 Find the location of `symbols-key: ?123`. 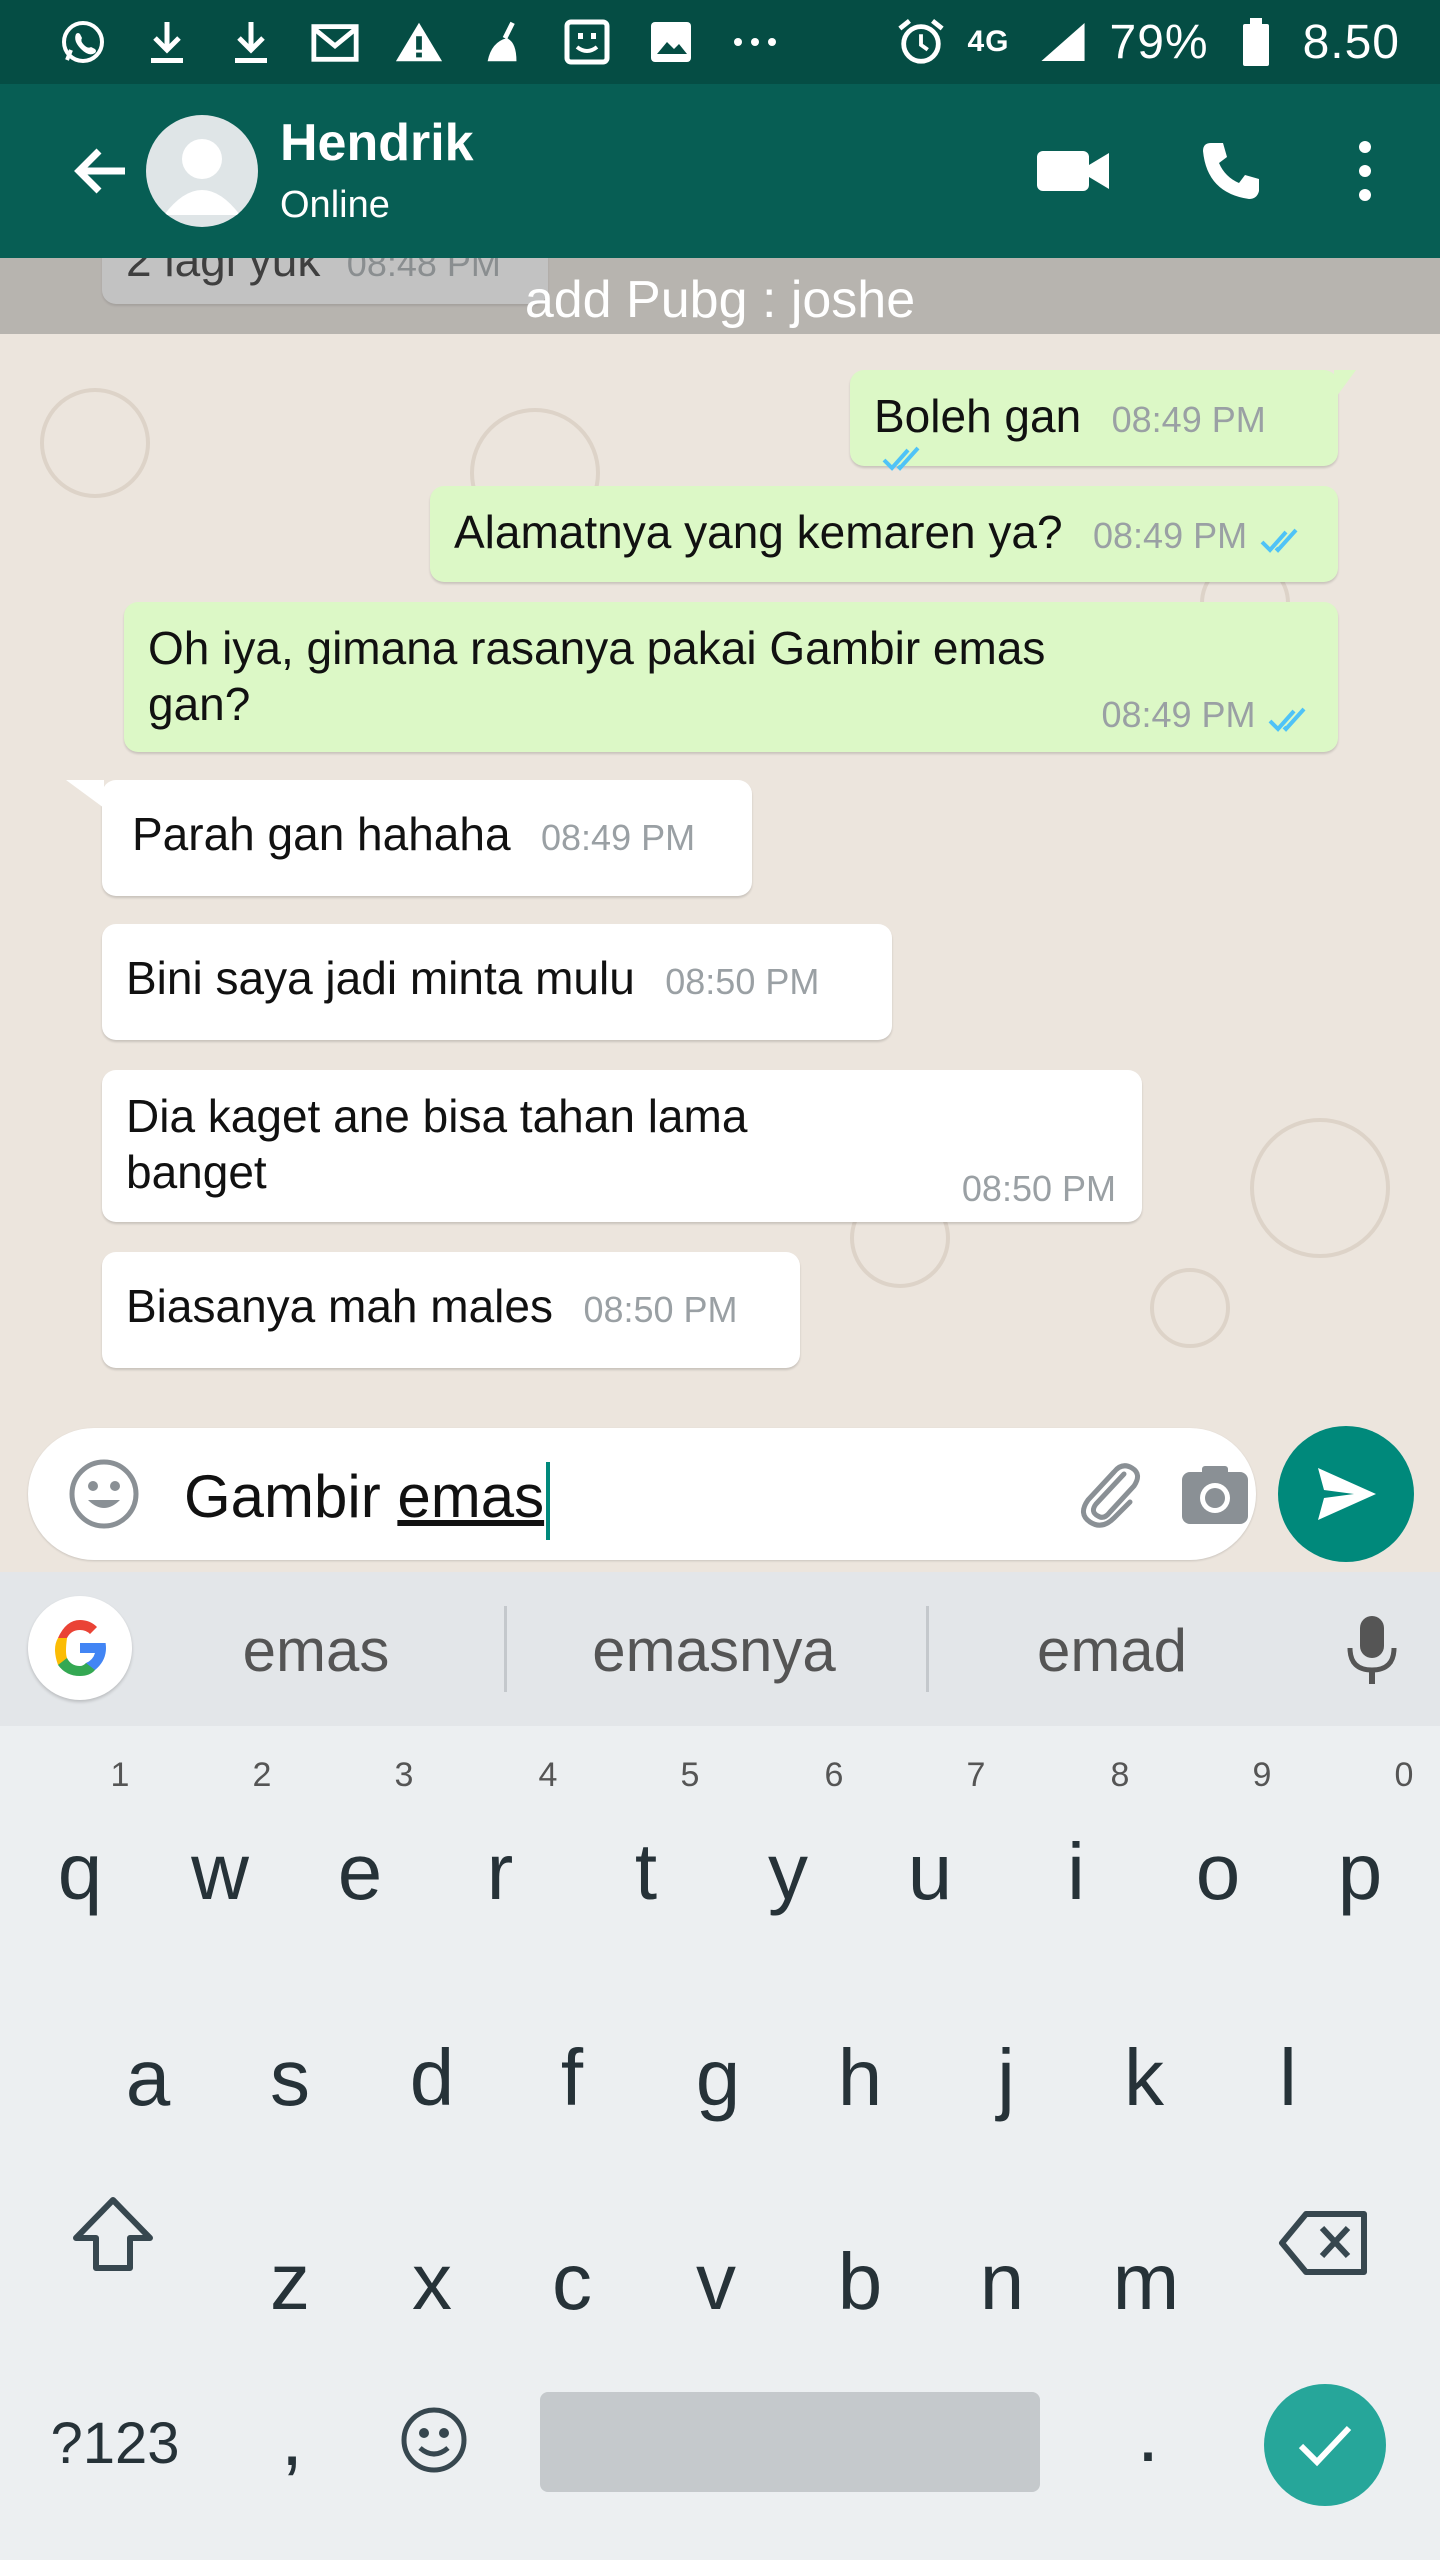

symbols-key: ?123 is located at coordinates (115, 2444).